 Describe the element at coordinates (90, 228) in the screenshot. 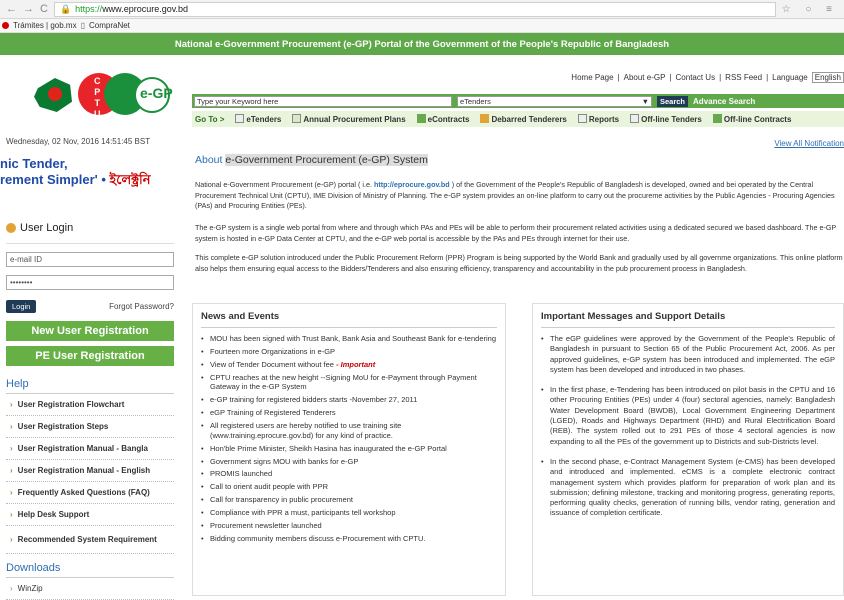

I see `login-header: User Login` at that location.